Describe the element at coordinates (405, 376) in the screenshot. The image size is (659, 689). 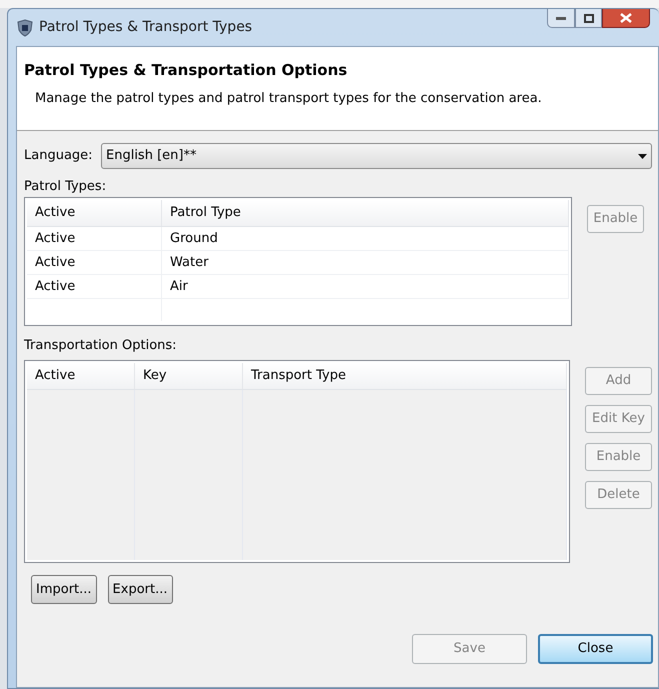
I see `column-header: Transport Type` at that location.